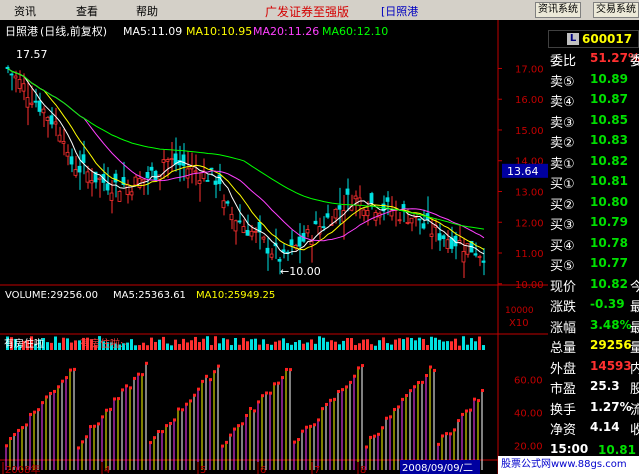 The height and width of the screenshot is (474, 639). I want to click on menu-item-info: 资讯, so click(25, 11).